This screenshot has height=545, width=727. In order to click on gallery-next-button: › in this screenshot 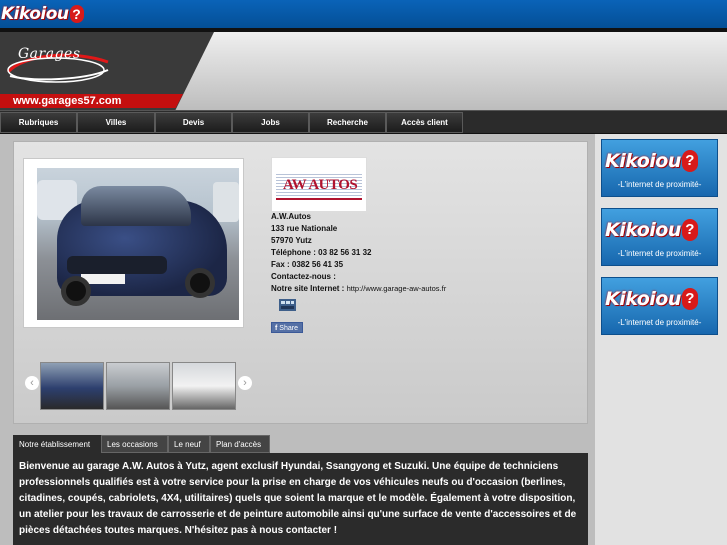, I will do `click(245, 383)`.